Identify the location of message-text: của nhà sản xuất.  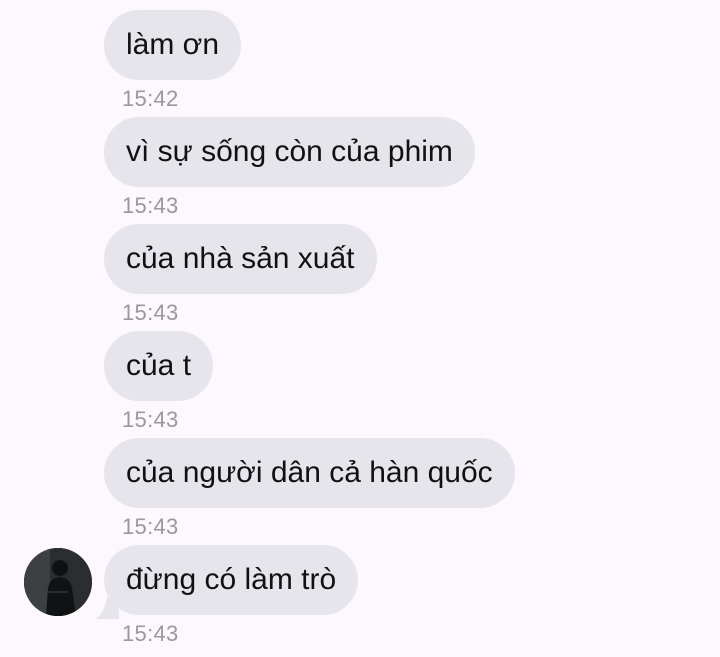
(240, 258).